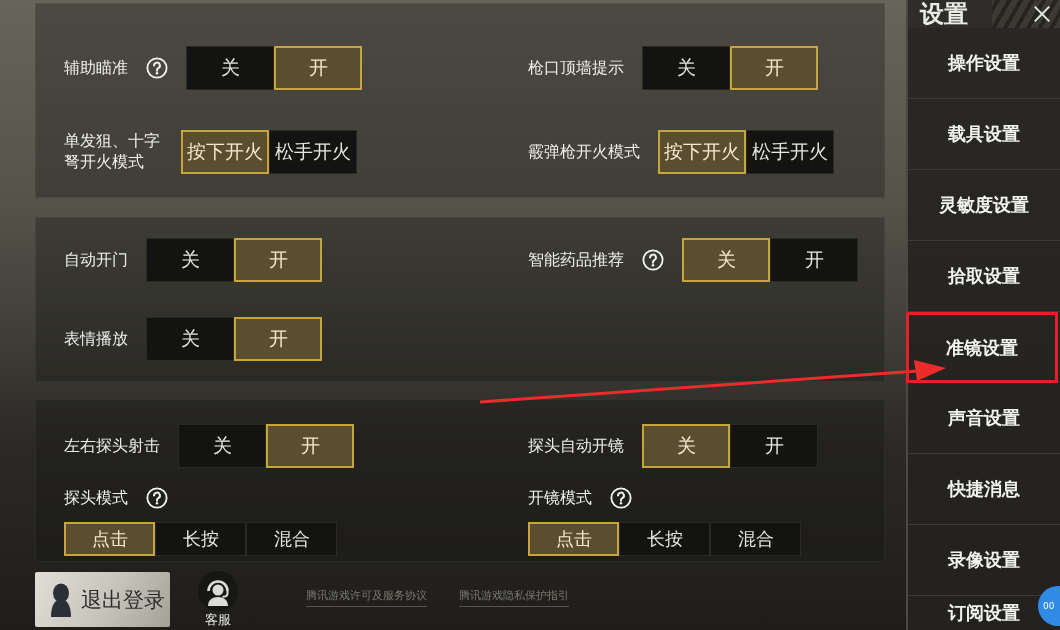 The width and height of the screenshot is (1060, 630). I want to click on setting-label: 探头模式, so click(96, 498).